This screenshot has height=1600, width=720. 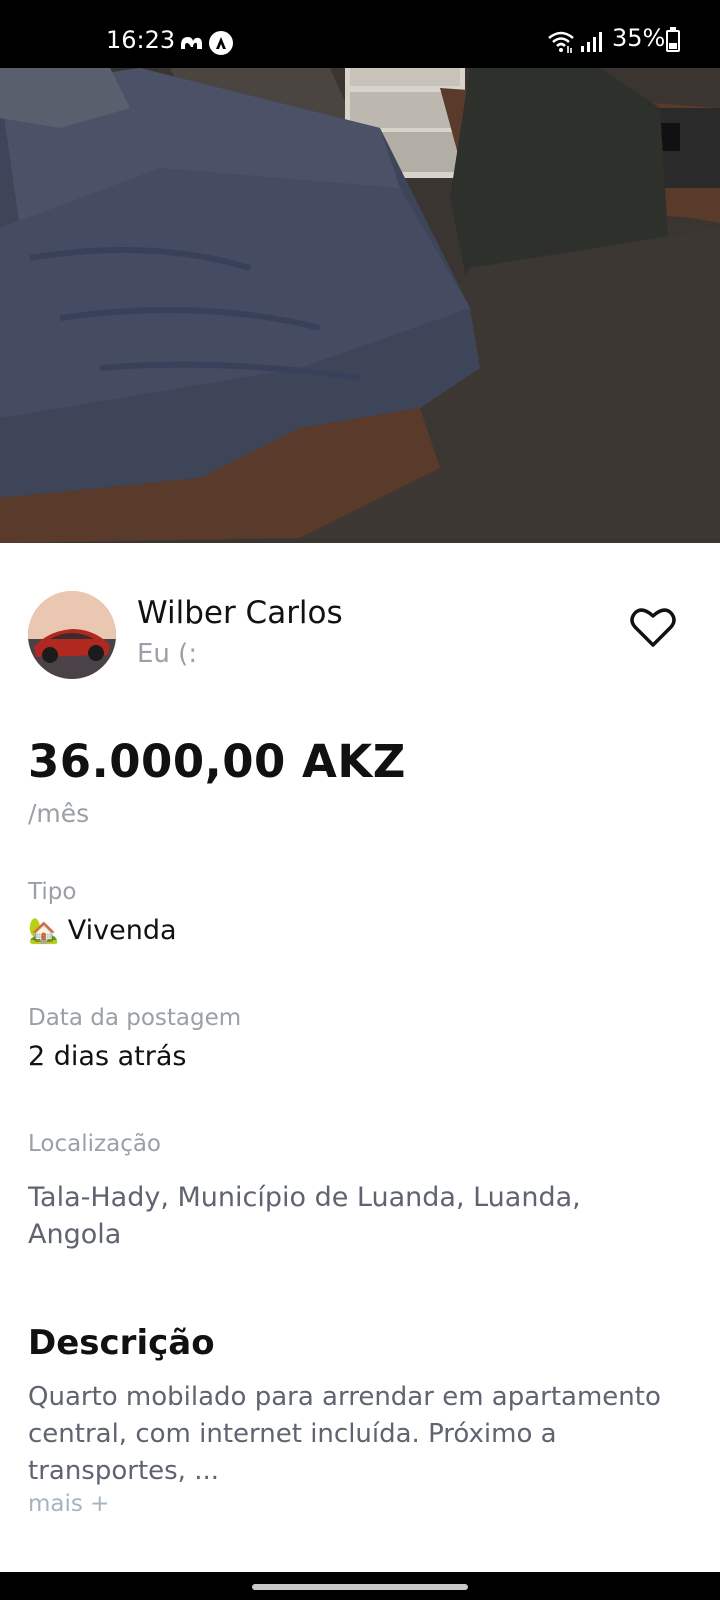 I want to click on price-period: /mês, so click(x=59, y=813).